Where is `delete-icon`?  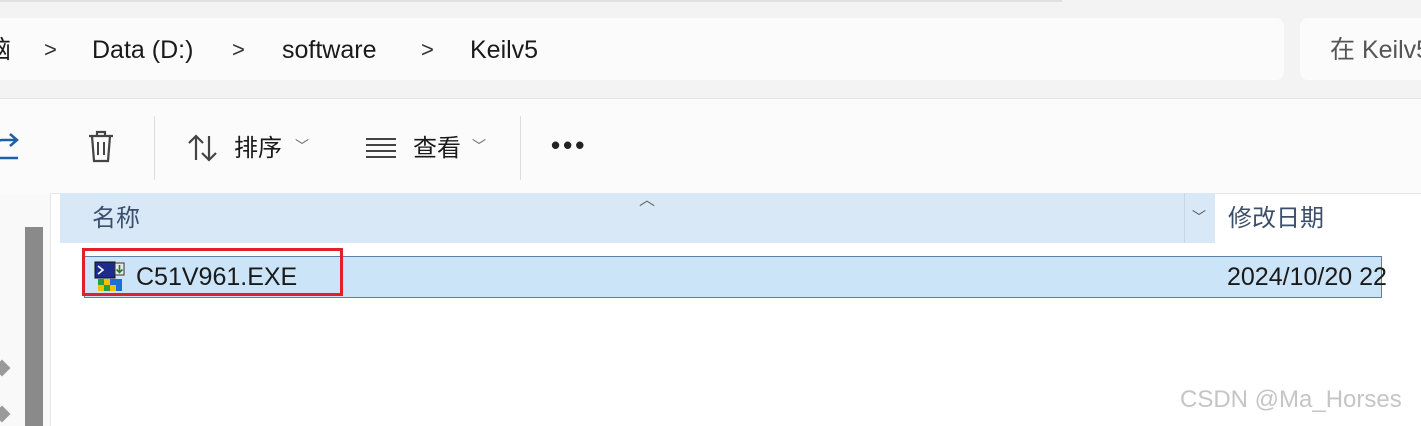
delete-icon is located at coordinates (101, 147).